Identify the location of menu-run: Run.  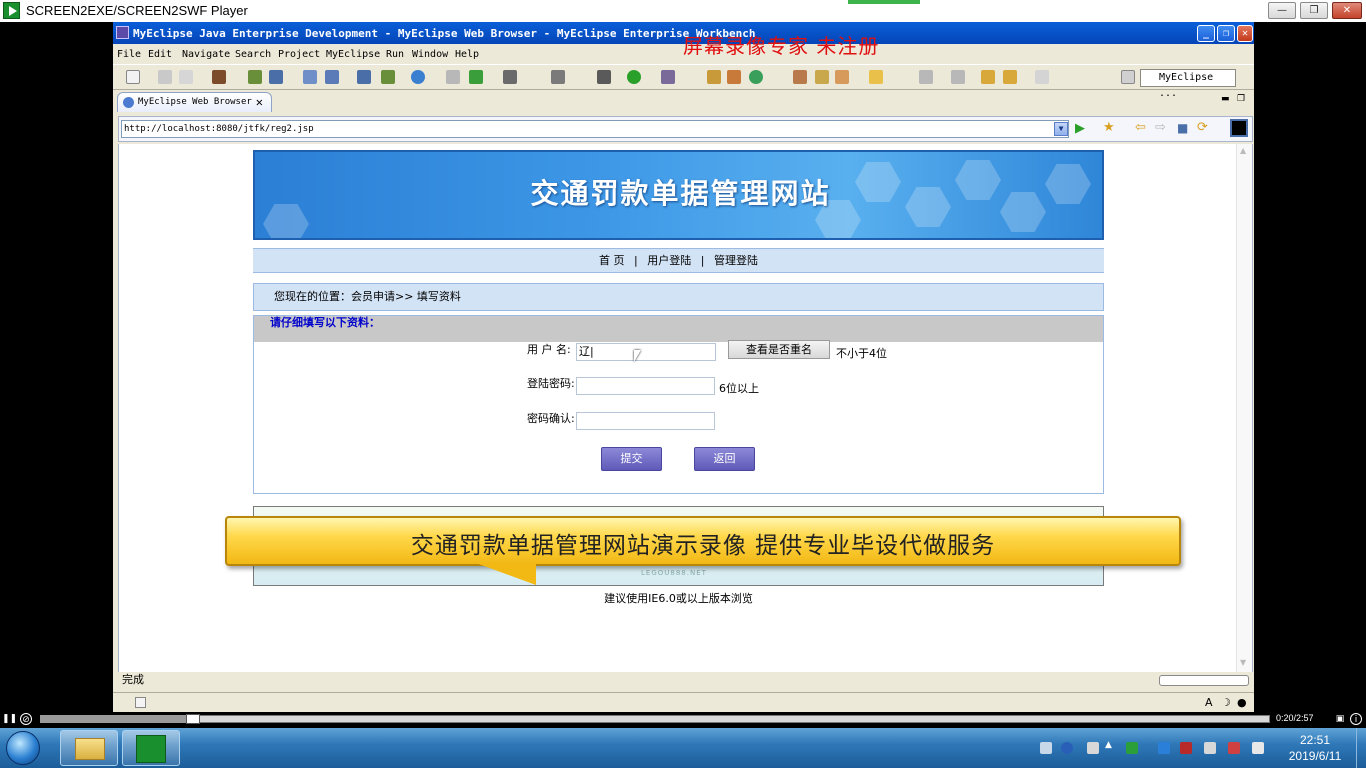
(395, 54).